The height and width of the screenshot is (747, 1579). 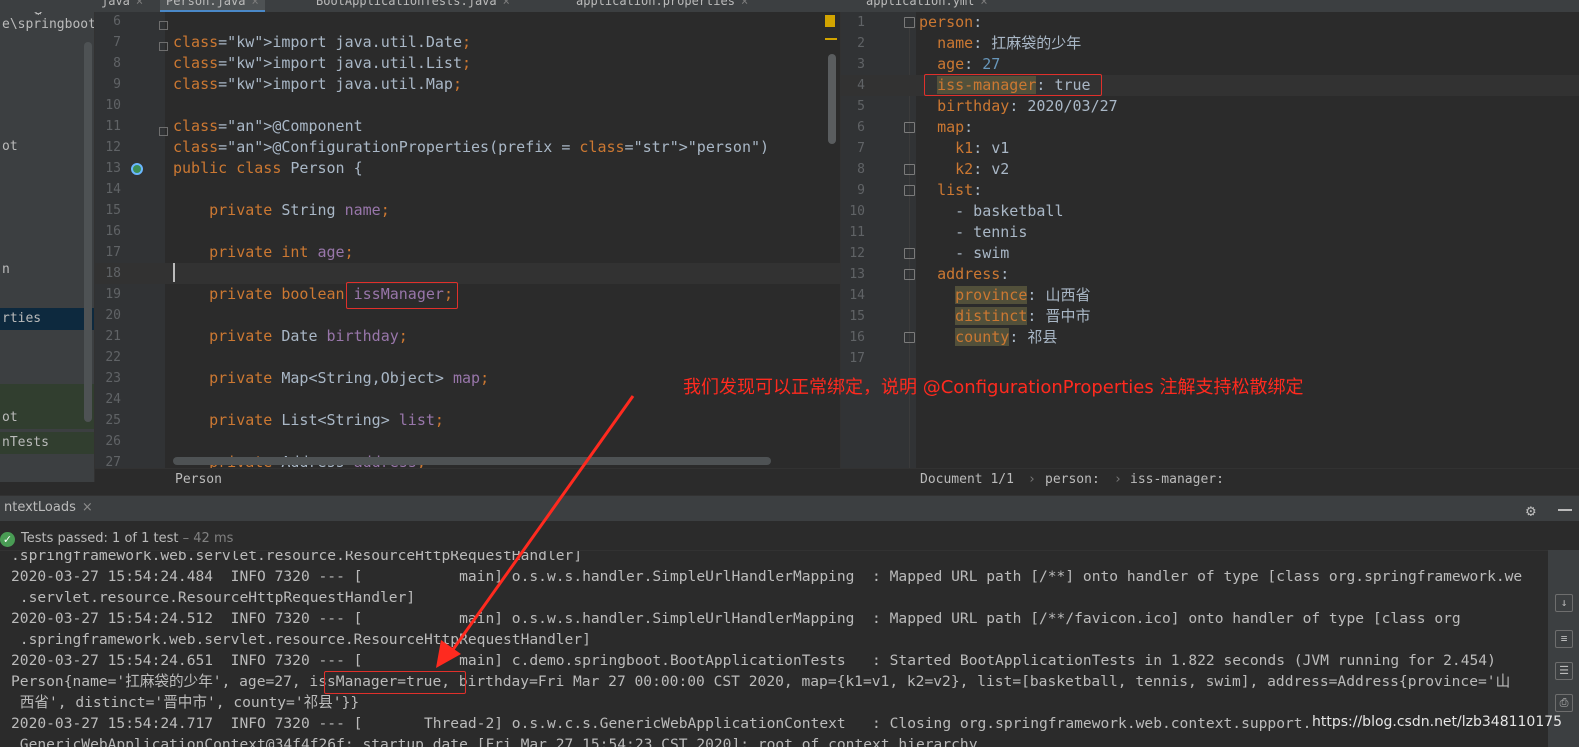 I want to click on java-code-line: 6, so click(x=467, y=22).